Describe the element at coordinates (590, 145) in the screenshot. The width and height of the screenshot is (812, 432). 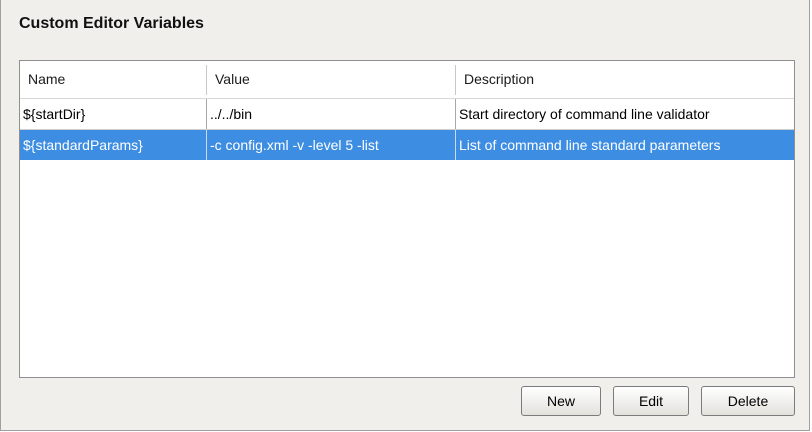
I see `cell-description: List of command line standard parameters` at that location.